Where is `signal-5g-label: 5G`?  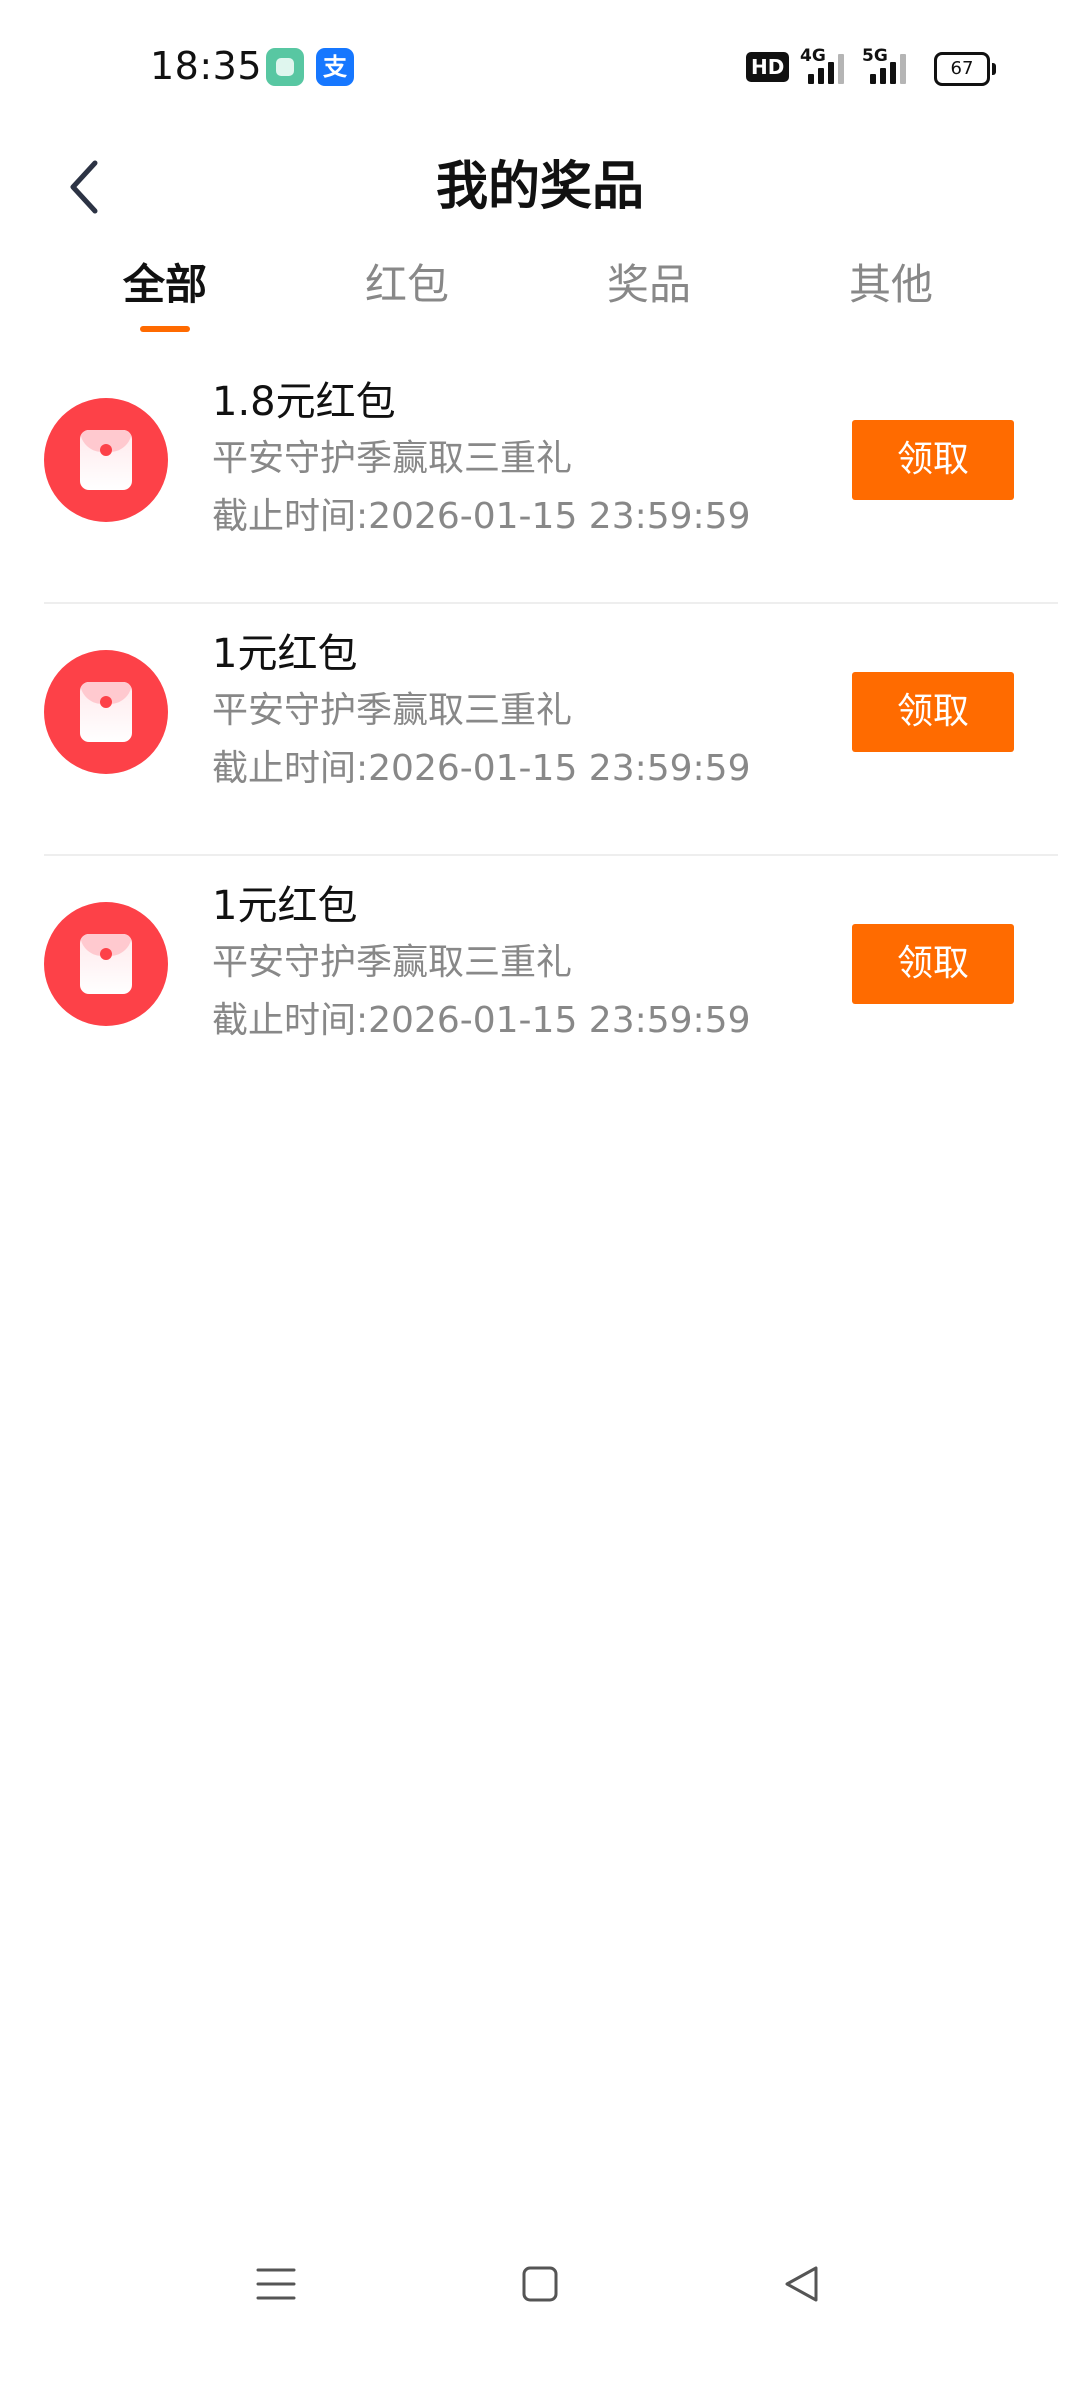
signal-5g-label: 5G is located at coordinates (875, 56).